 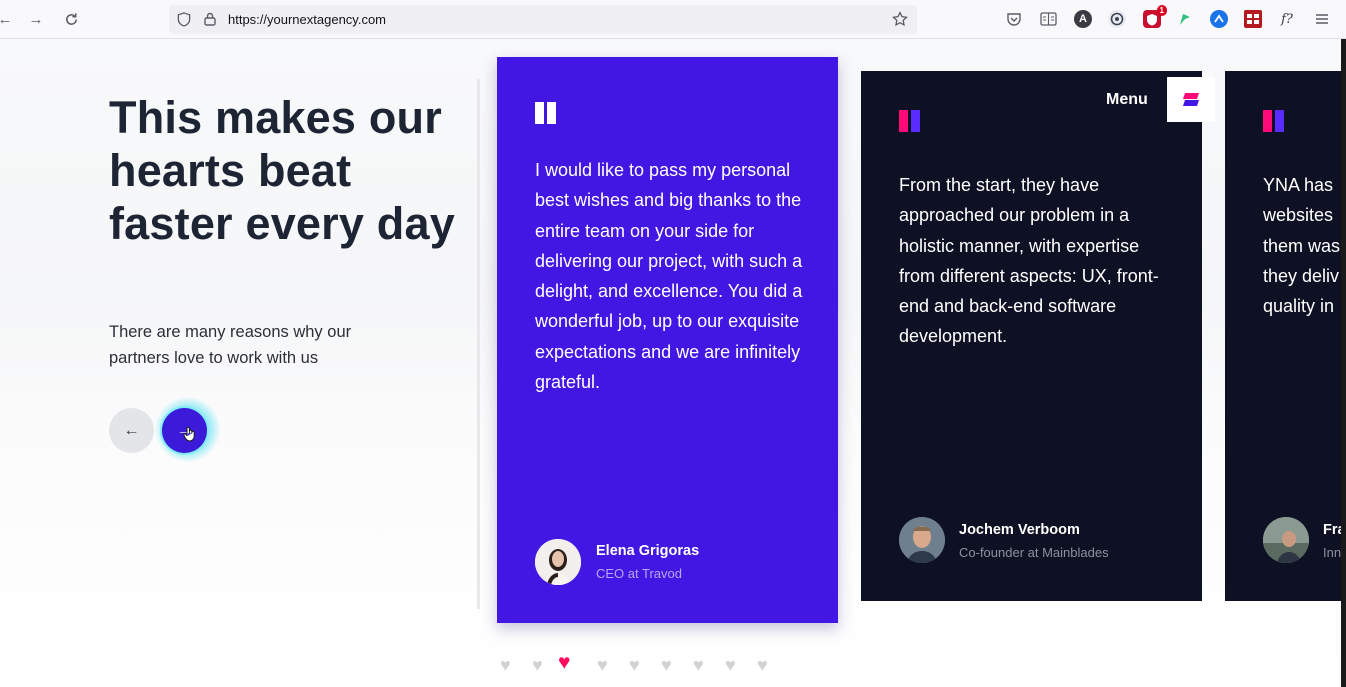 I want to click on reload-icon, so click(x=71, y=19).